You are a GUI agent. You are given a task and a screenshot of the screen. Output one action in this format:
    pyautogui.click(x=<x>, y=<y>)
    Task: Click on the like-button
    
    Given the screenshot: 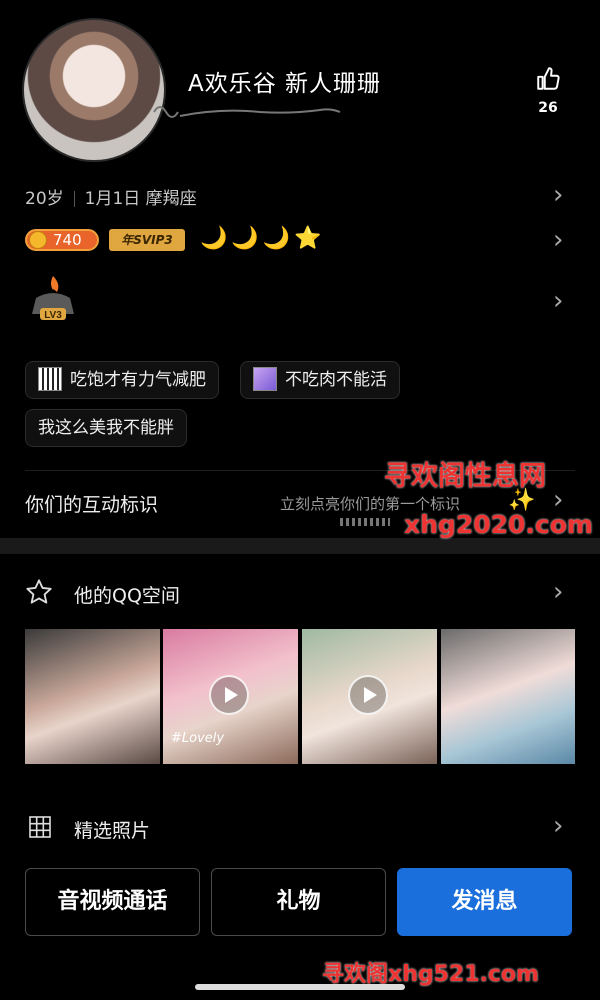 What is the action you would take?
    pyautogui.click(x=548, y=81)
    